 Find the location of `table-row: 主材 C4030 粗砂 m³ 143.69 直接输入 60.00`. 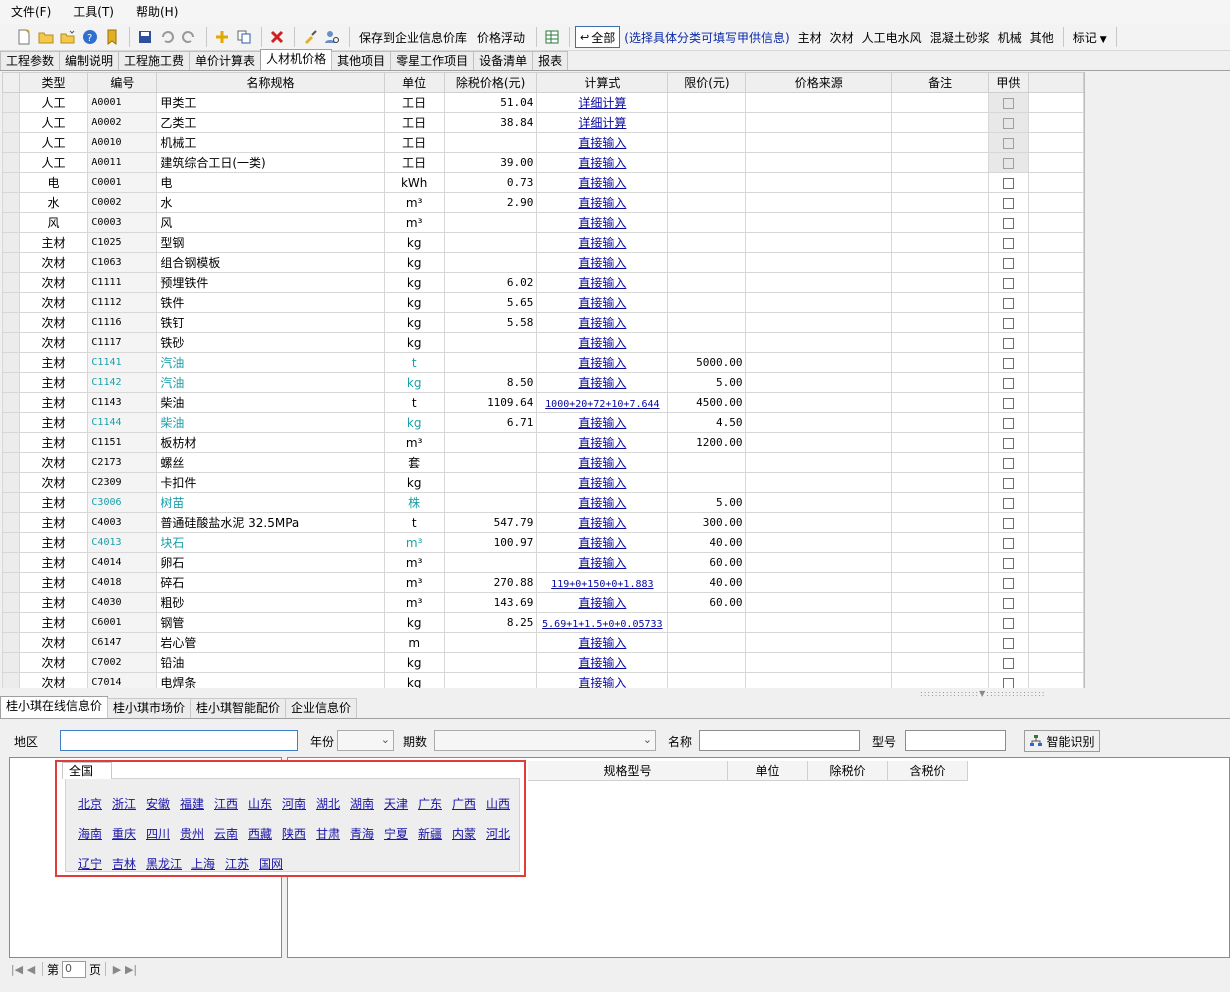

table-row: 主材 C4030 粗砂 m³ 143.69 直接输入 60.00 is located at coordinates (543, 602).